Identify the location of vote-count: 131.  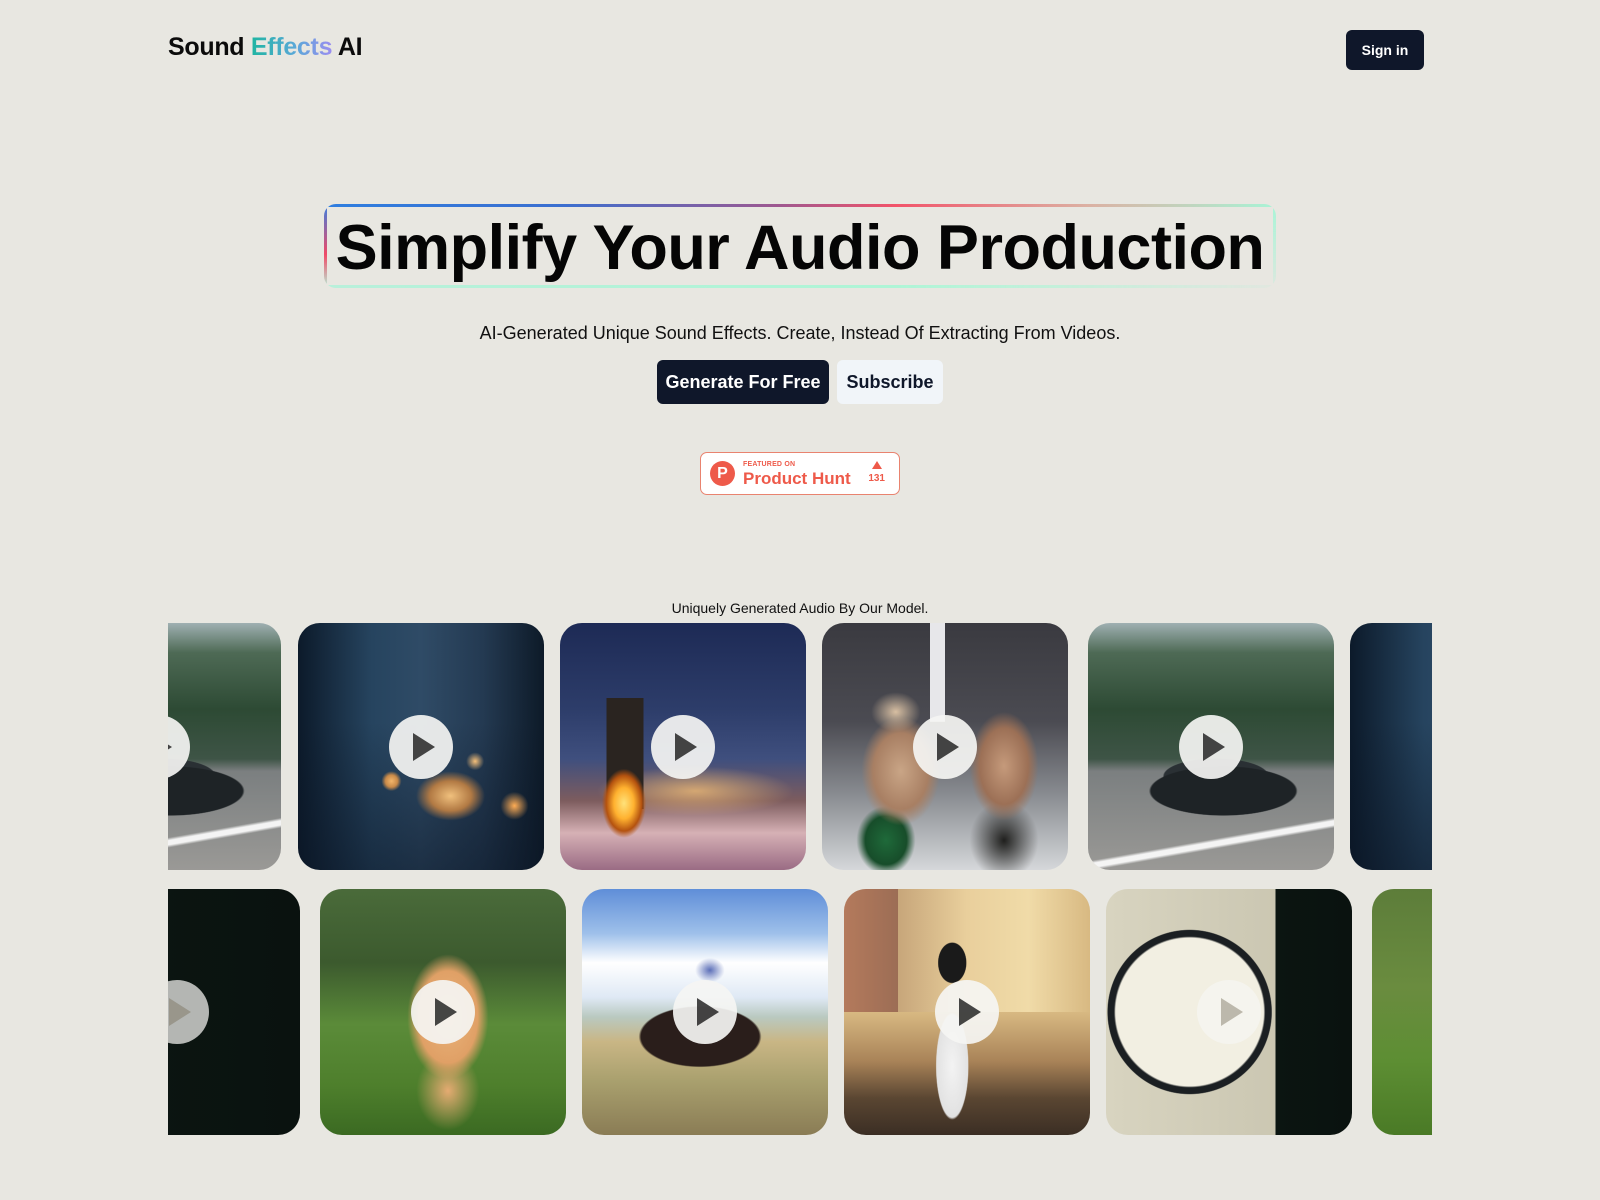
(876, 478).